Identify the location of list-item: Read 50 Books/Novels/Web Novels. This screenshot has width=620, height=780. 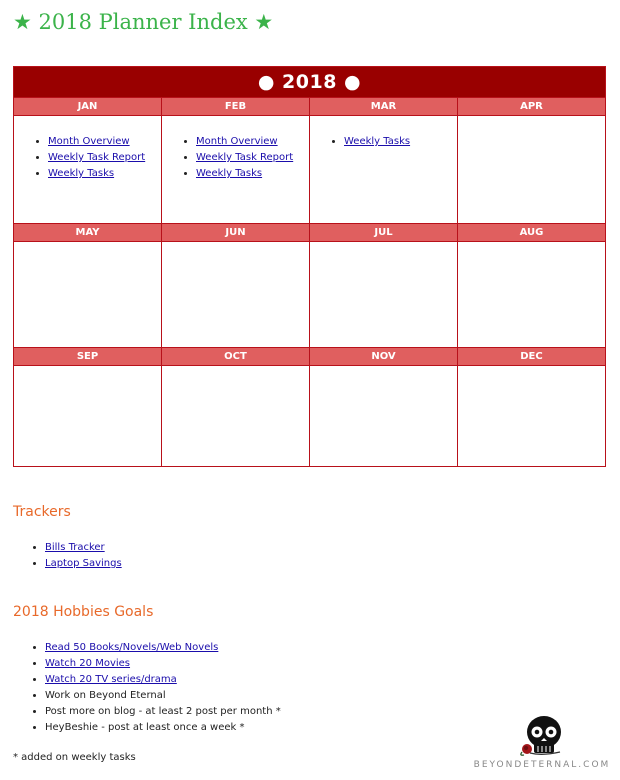
(163, 648).